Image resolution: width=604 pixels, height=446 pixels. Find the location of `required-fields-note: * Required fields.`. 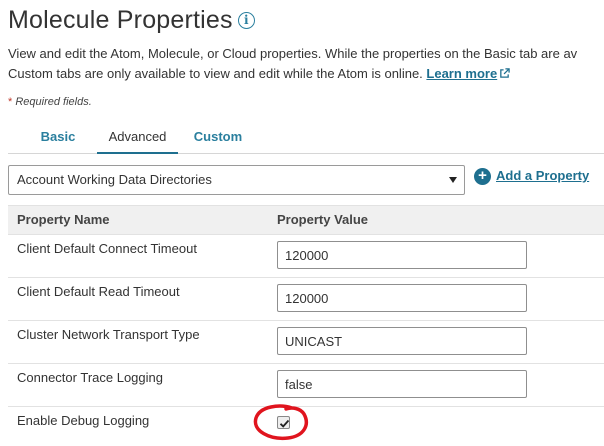

required-fields-note: * Required fields. is located at coordinates (50, 102).